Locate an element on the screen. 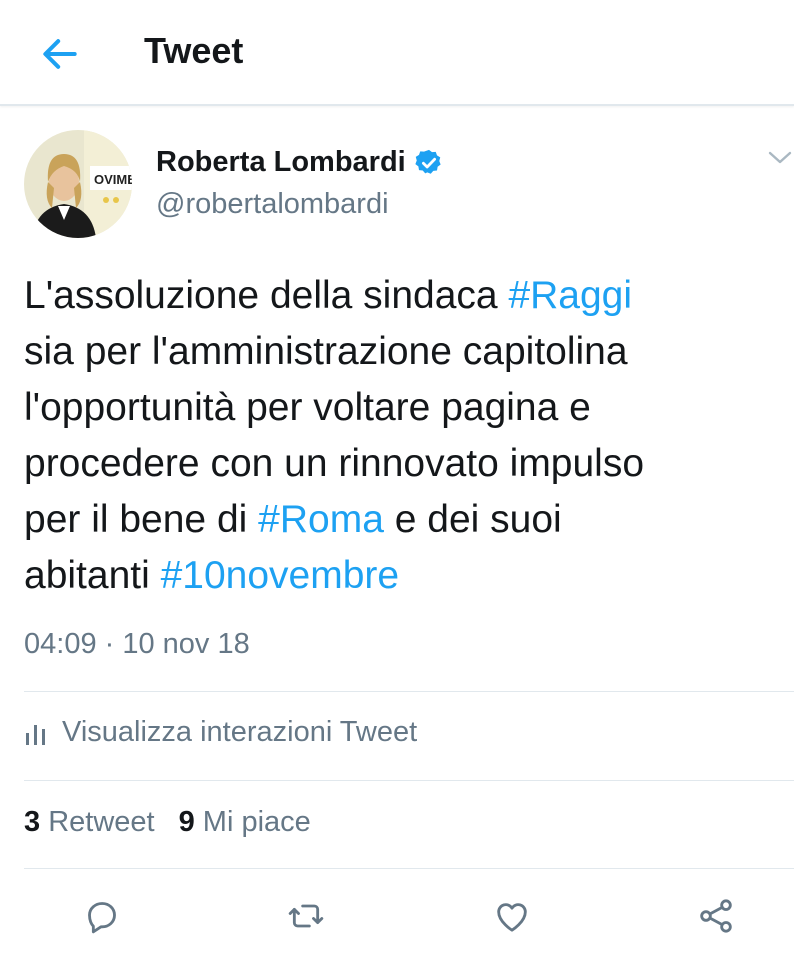 Image resolution: width=794 pixels, height=960 pixels. verified-badge-icon is located at coordinates (428, 161).